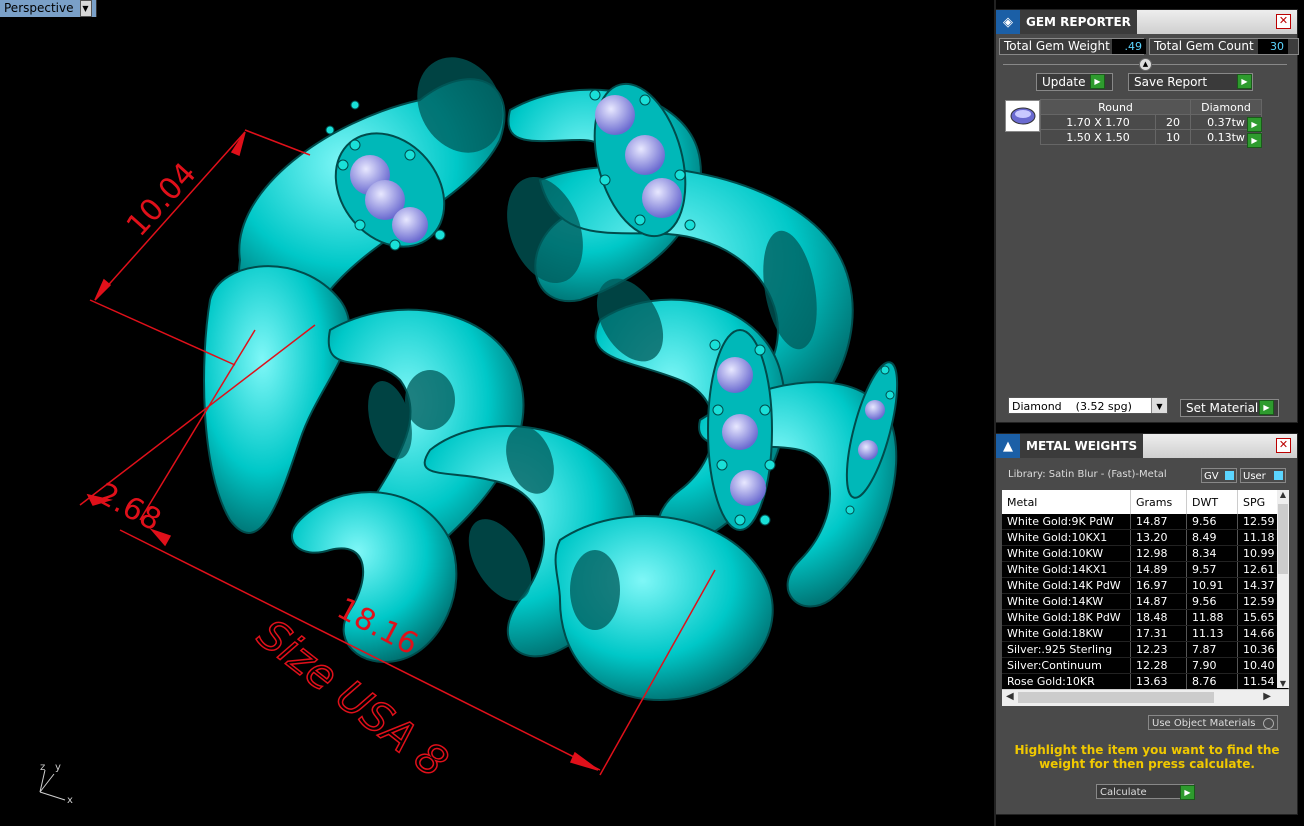 The image size is (1304, 826). Describe the element at coordinates (1010, 696) in the screenshot. I see `scroll-left-icon: ◀` at that location.